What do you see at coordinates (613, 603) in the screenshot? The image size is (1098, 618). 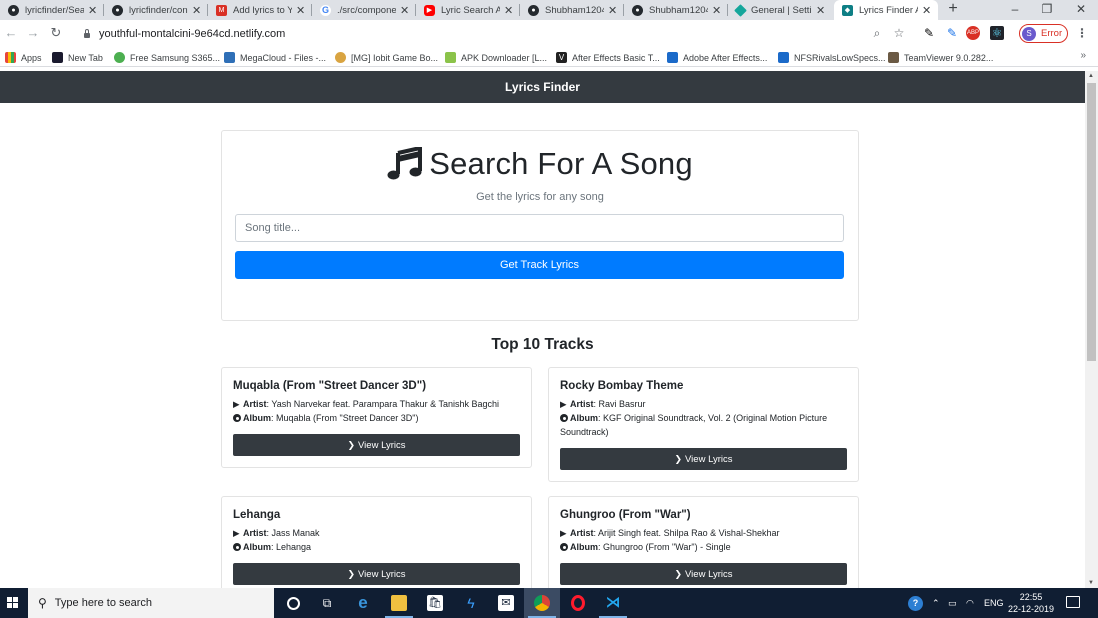 I see `vscode-icon: ⋊` at bounding box center [613, 603].